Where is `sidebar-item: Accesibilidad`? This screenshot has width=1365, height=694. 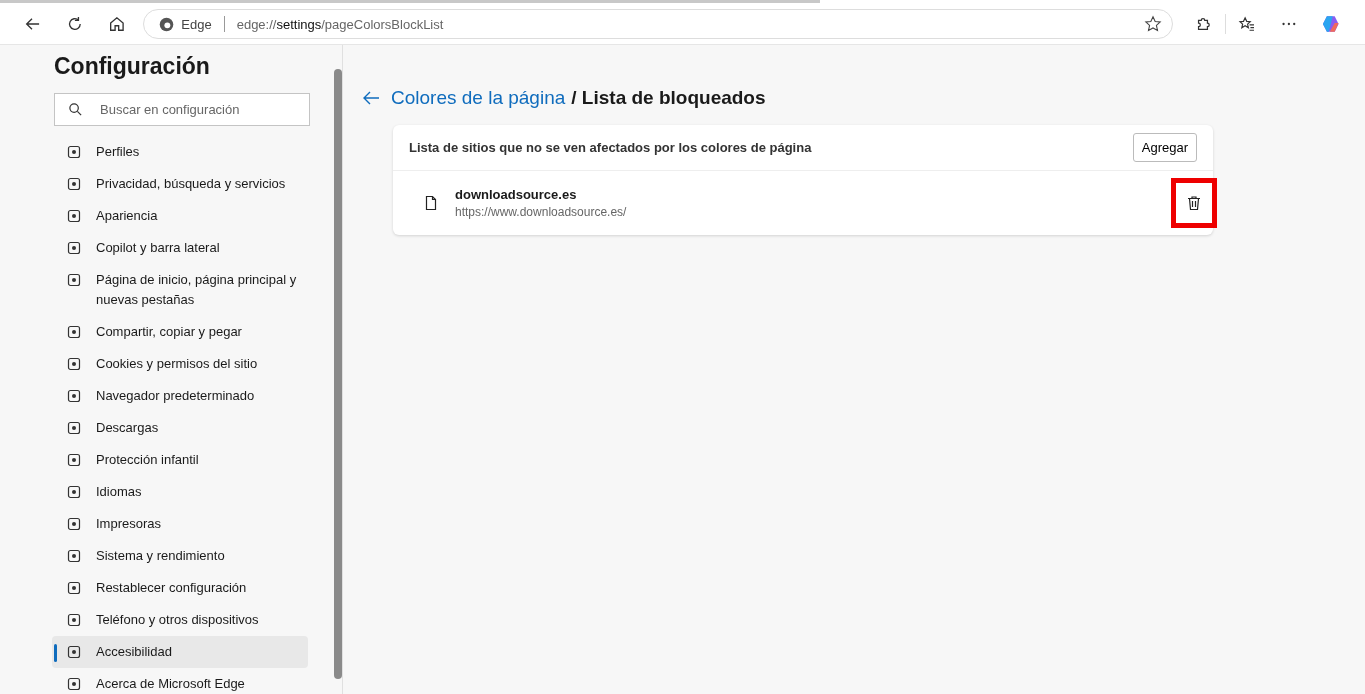
sidebar-item: Accesibilidad is located at coordinates (180, 652).